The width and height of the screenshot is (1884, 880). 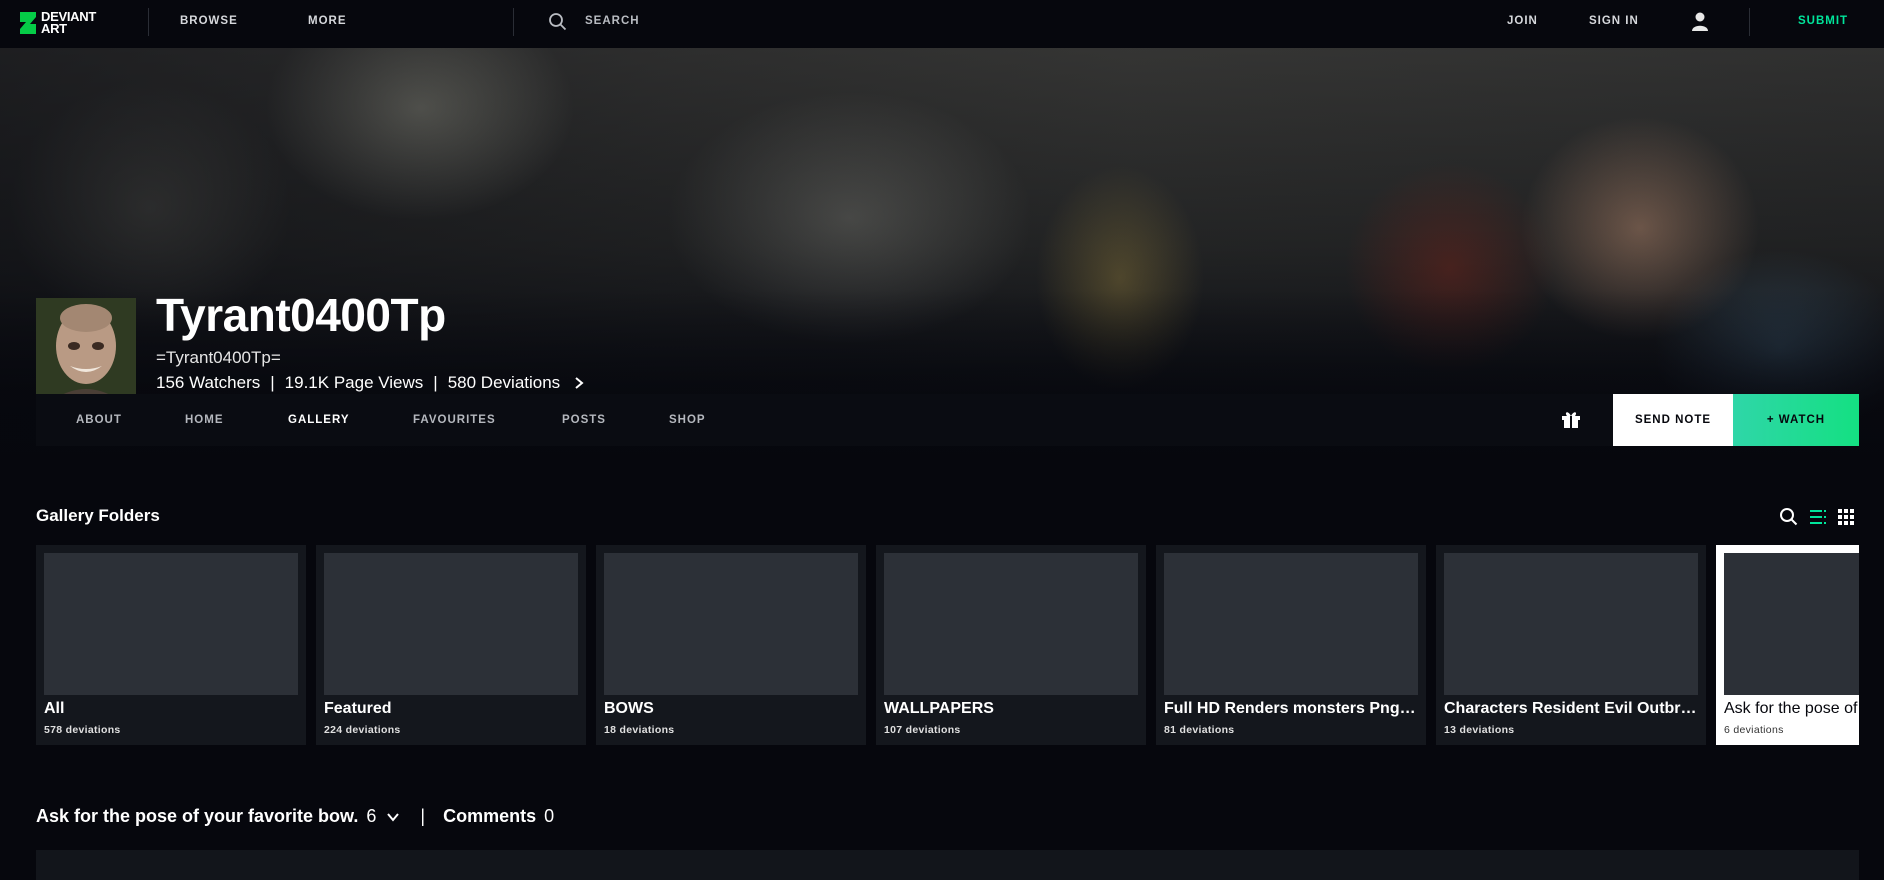 I want to click on tab-favourites: FAVOURITES, so click(x=454, y=420).